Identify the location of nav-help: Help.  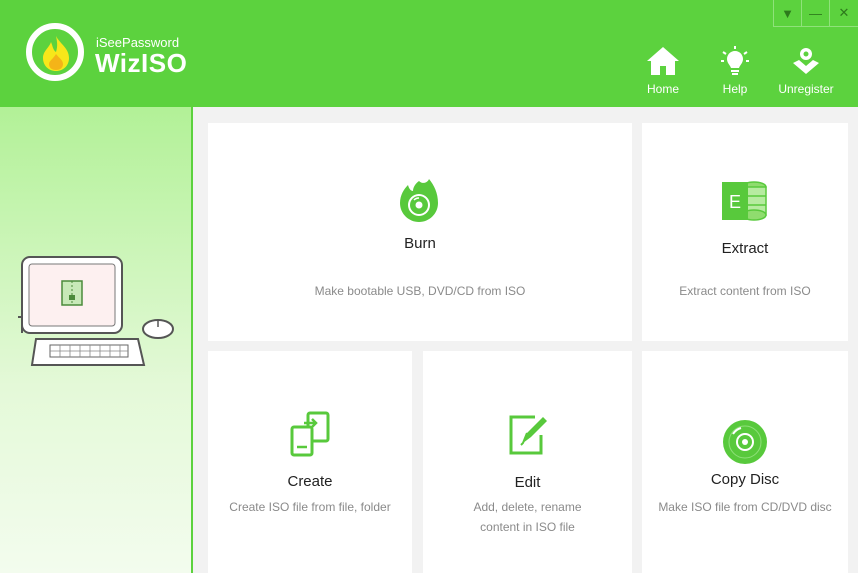
(735, 71).